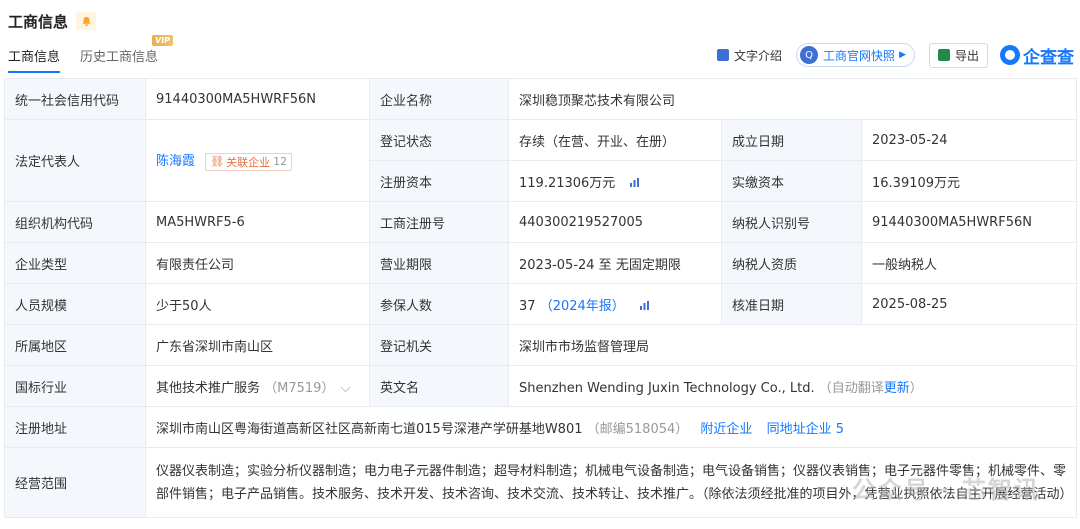  What do you see at coordinates (439, 263) in the screenshot?
I see `biz-term-label: 营业期限` at bounding box center [439, 263].